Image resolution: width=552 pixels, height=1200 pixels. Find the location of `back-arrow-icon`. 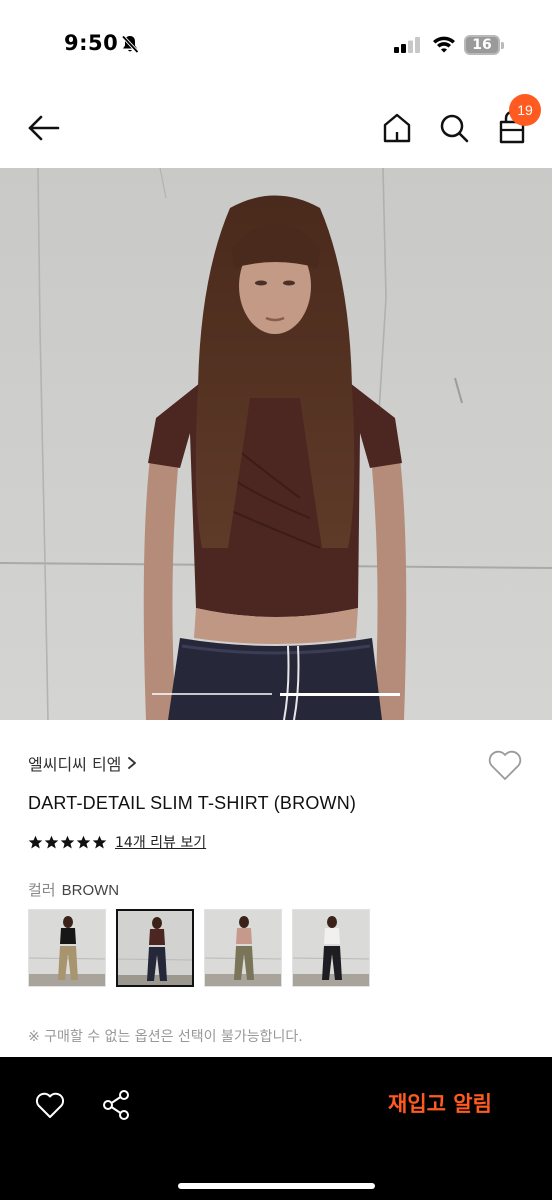

back-arrow-icon is located at coordinates (44, 128).